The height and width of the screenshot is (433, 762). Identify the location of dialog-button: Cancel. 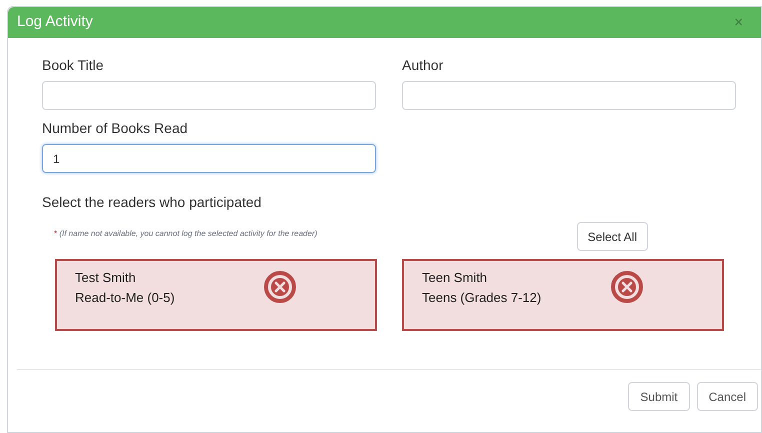
(727, 396).